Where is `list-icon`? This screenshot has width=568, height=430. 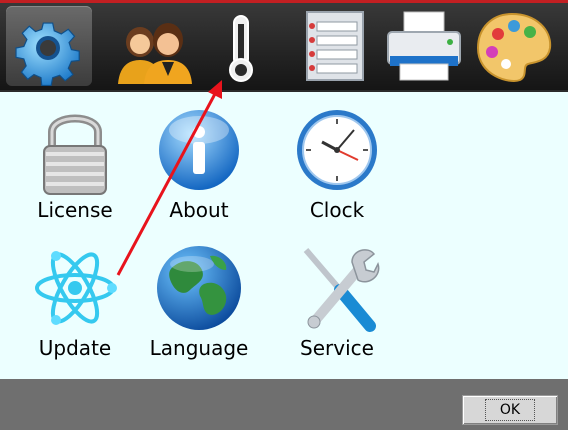
list-icon is located at coordinates (335, 46).